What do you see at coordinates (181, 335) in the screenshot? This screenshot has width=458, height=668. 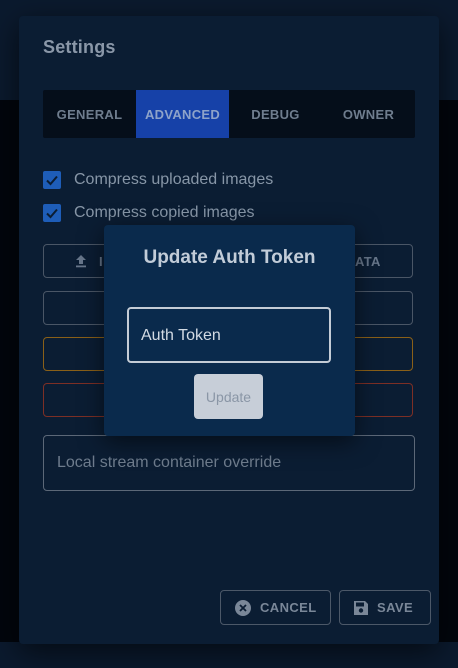 I see `auth-token-value: Auth Token` at bounding box center [181, 335].